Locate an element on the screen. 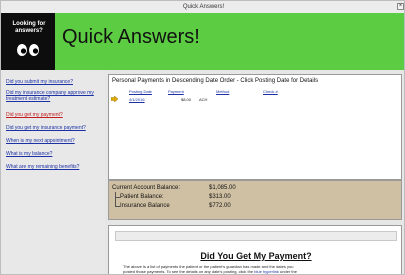  column-header-method: Method is located at coordinates (222, 91).